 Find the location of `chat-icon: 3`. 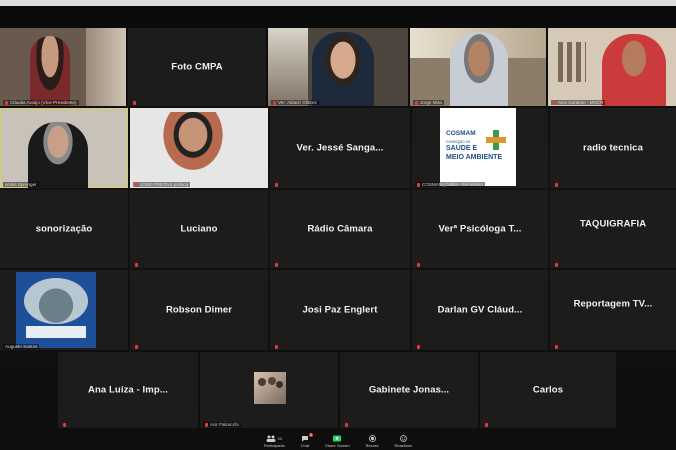

chat-icon: 3 is located at coordinates (307, 437).